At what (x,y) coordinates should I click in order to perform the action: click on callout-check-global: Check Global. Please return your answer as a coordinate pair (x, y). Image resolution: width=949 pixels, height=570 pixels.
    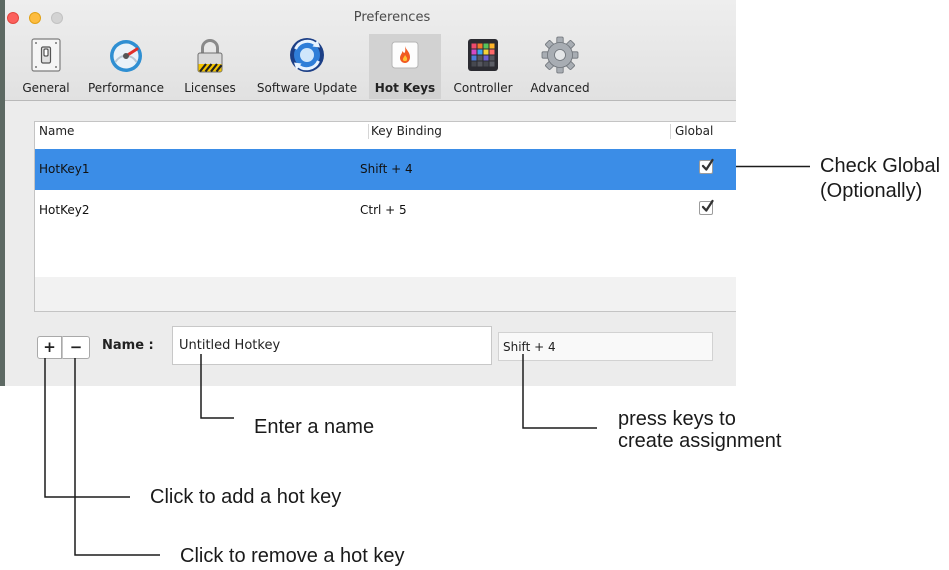
    Looking at the image, I should click on (880, 166).